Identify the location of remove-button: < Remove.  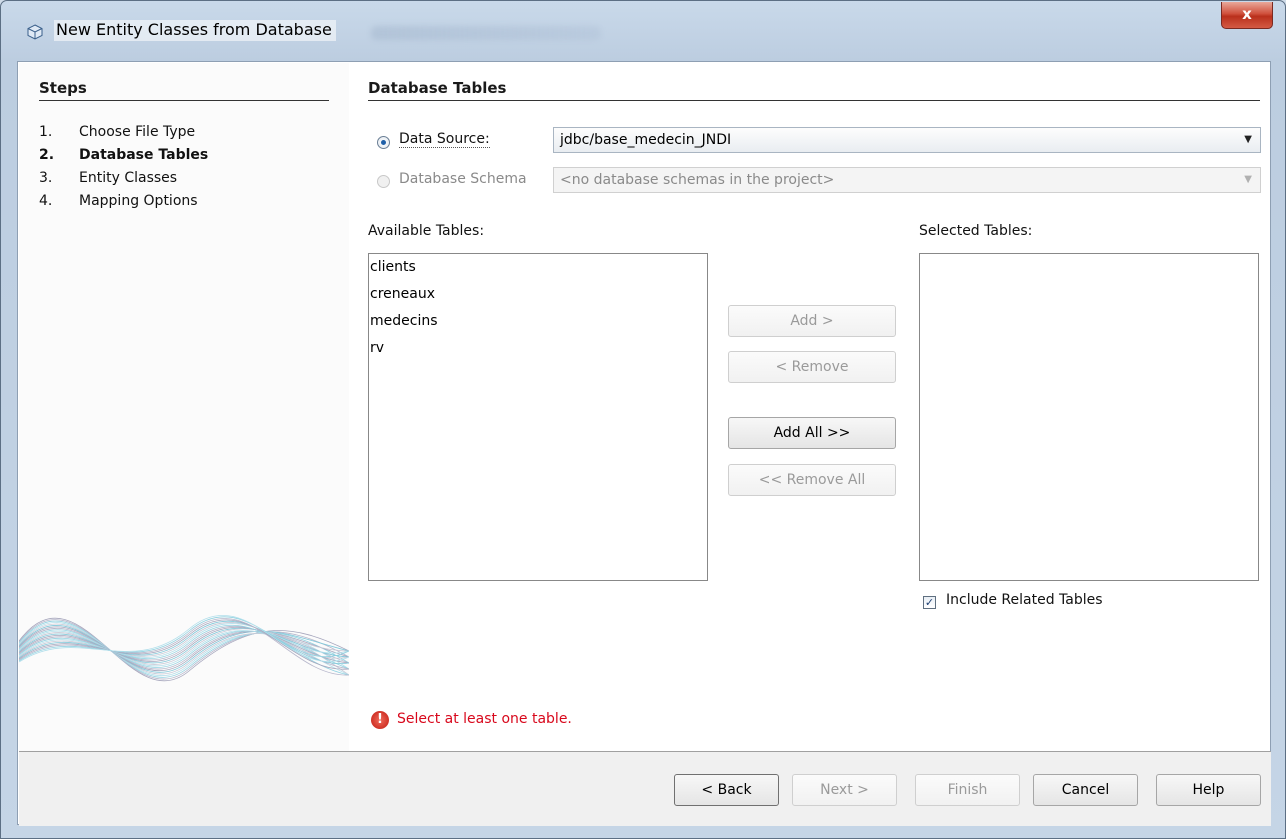
(812, 367).